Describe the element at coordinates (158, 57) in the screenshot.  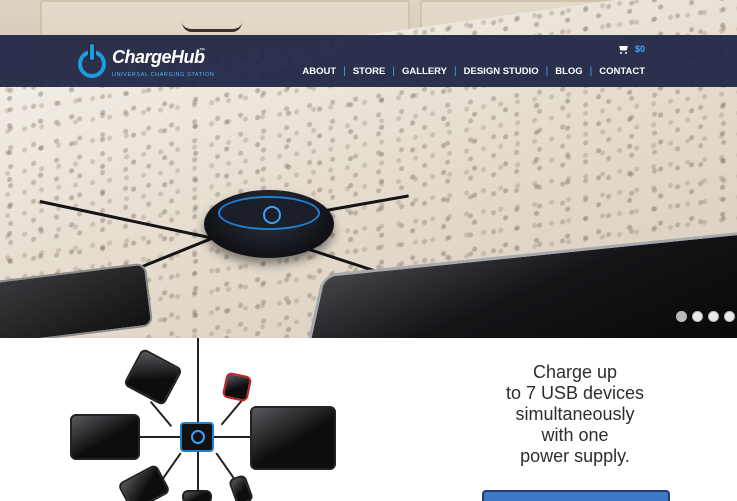
I see `logo-wordmark: ChargeHub` at that location.